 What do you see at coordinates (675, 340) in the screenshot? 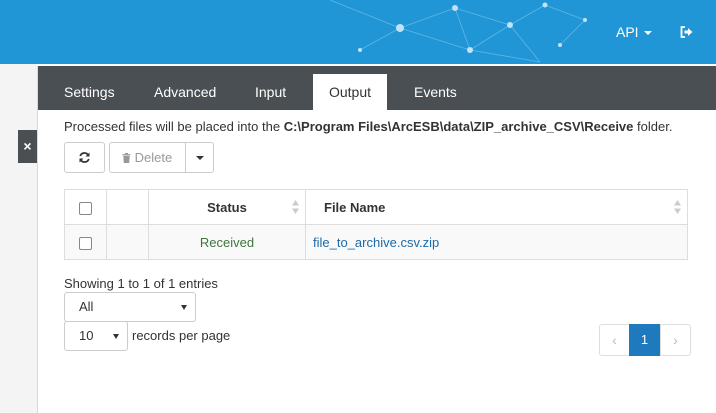
I see `pagination-next-button: ›` at bounding box center [675, 340].